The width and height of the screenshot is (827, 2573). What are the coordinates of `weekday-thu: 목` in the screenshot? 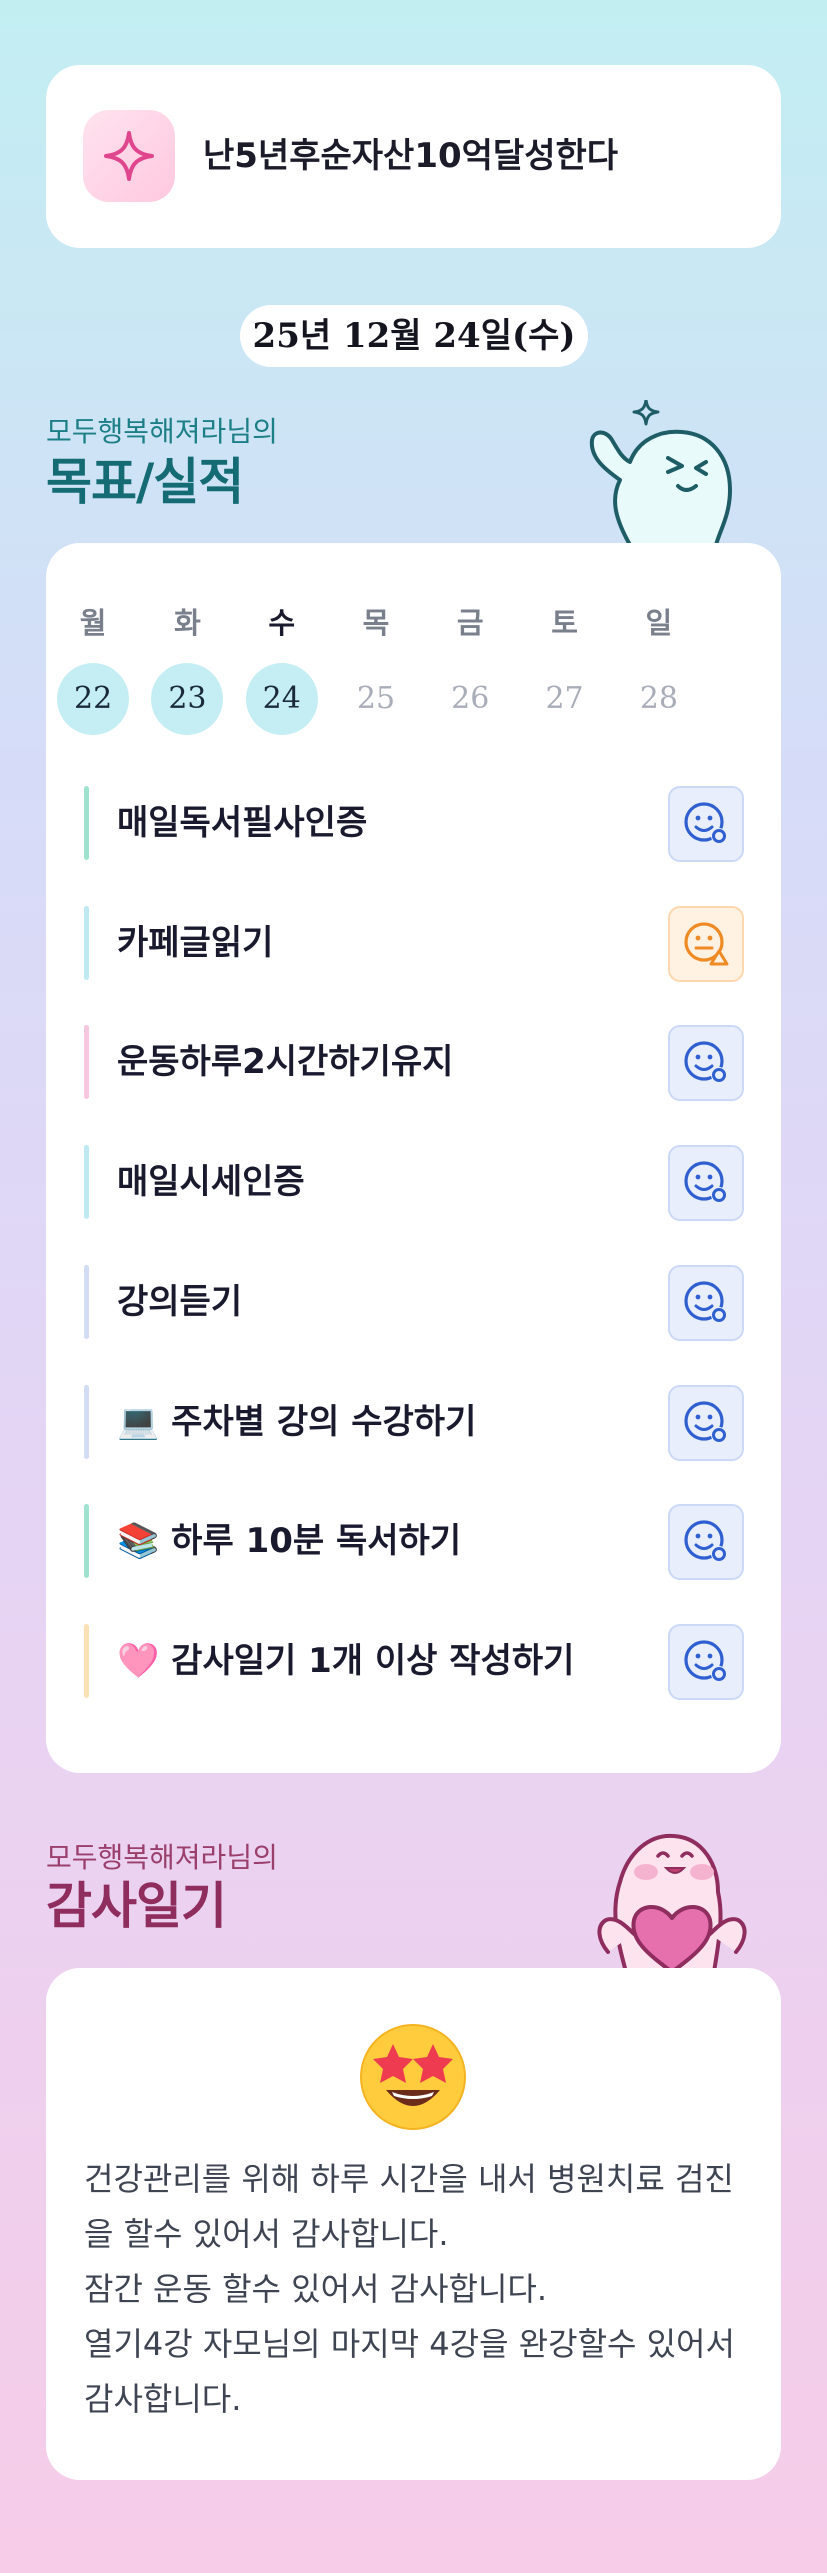 It's located at (376, 623).